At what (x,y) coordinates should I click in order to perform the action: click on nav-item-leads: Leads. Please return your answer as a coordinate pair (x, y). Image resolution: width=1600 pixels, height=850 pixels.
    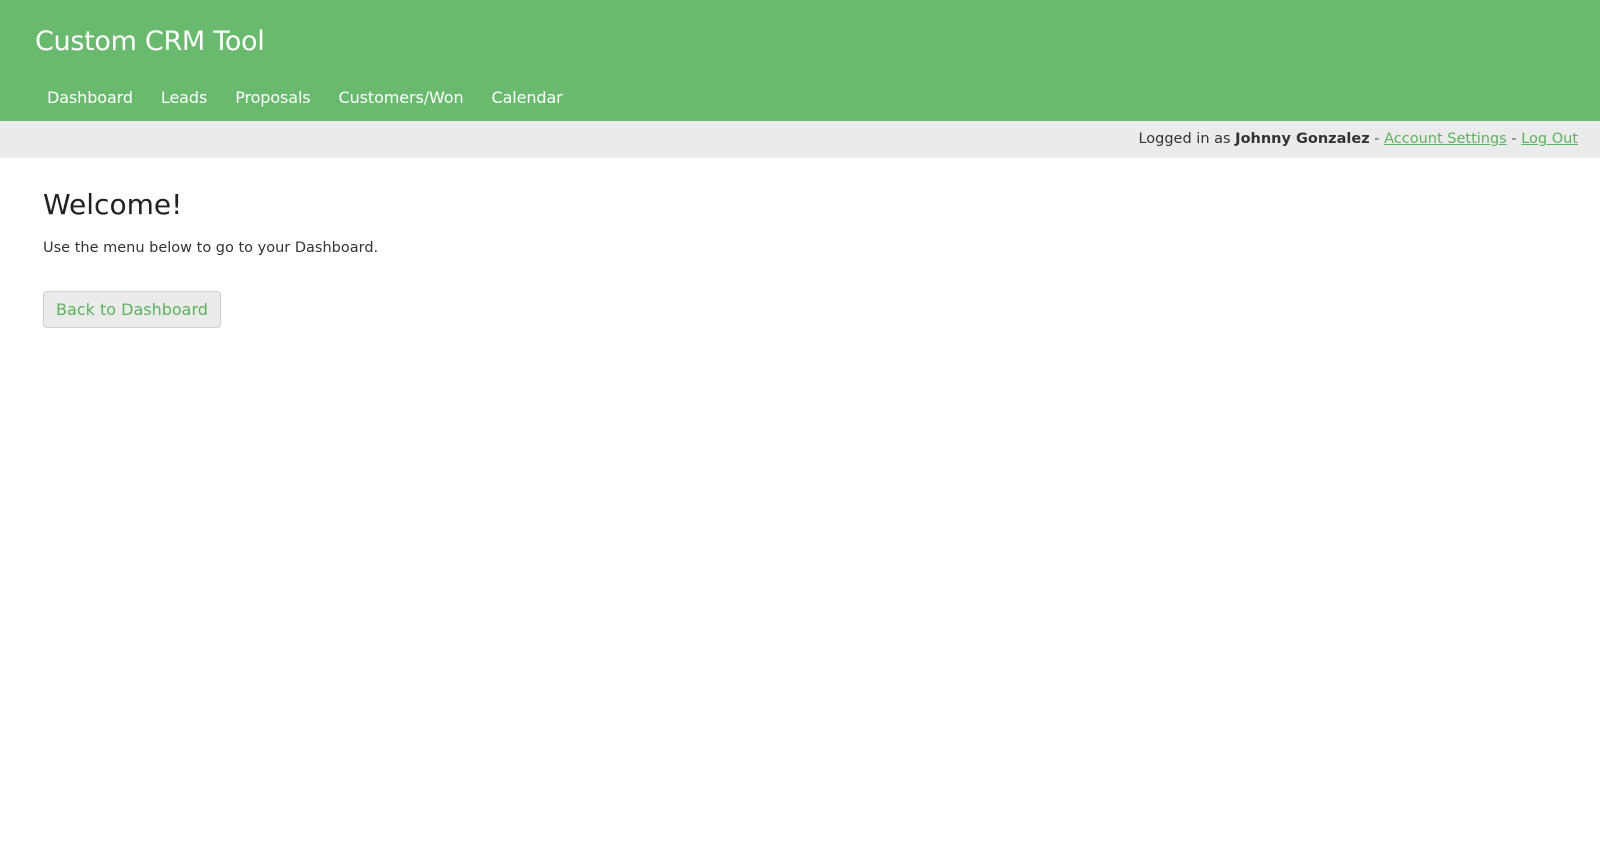
    Looking at the image, I should click on (184, 97).